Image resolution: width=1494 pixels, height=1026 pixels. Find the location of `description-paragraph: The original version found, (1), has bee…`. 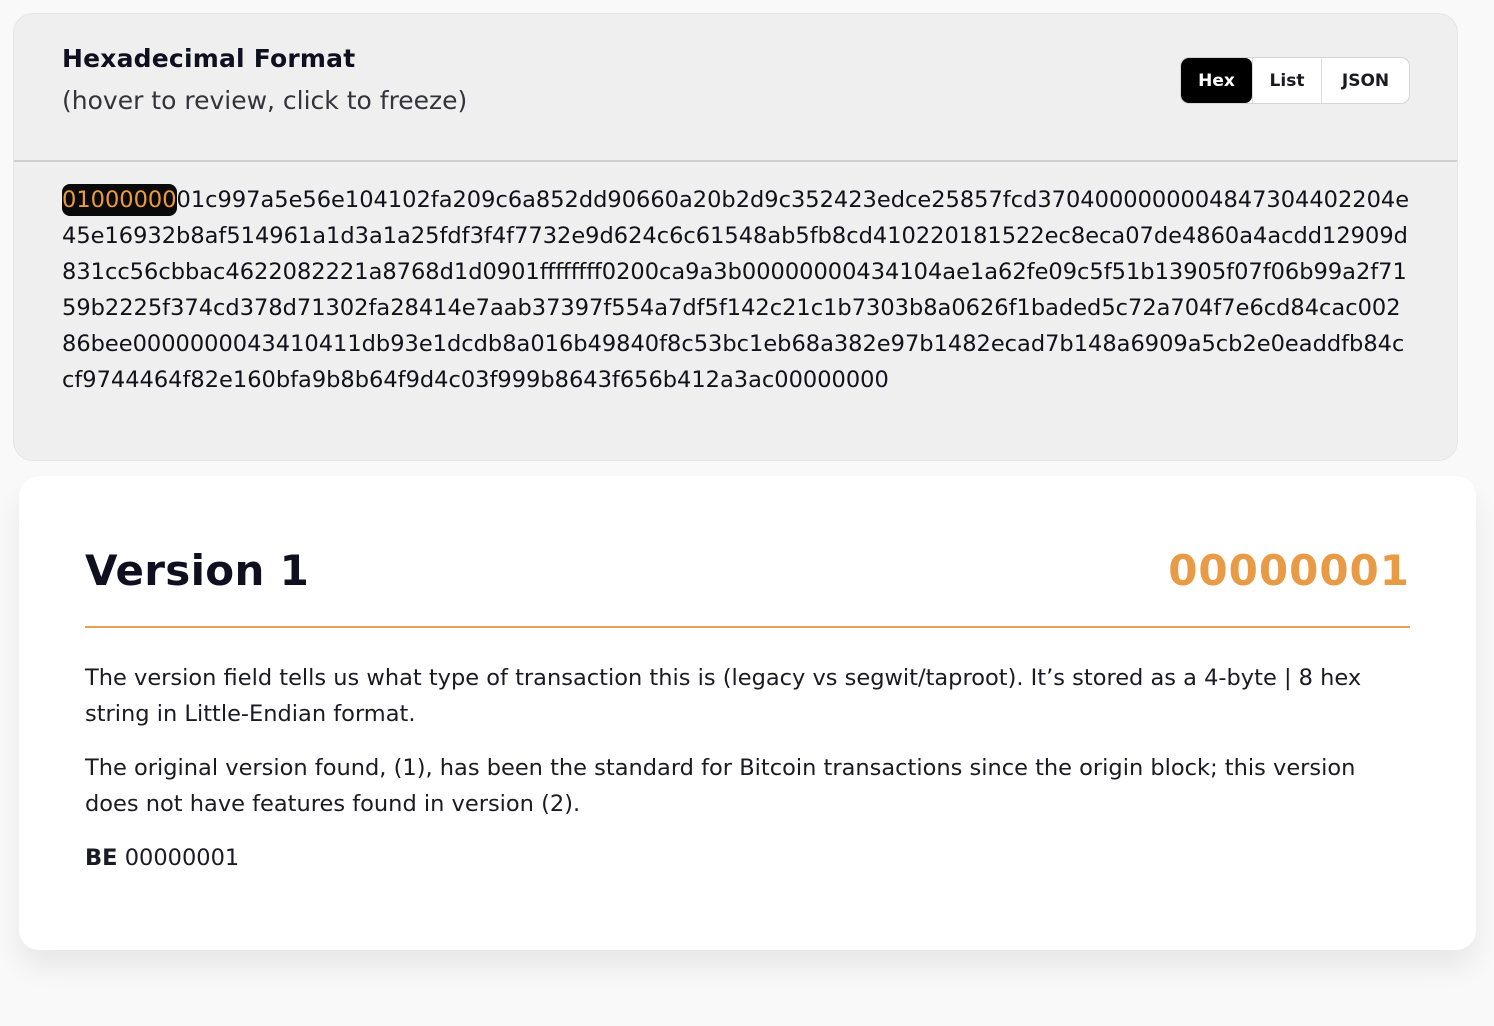

description-paragraph: The original version found, (1), has bee… is located at coordinates (720, 786).